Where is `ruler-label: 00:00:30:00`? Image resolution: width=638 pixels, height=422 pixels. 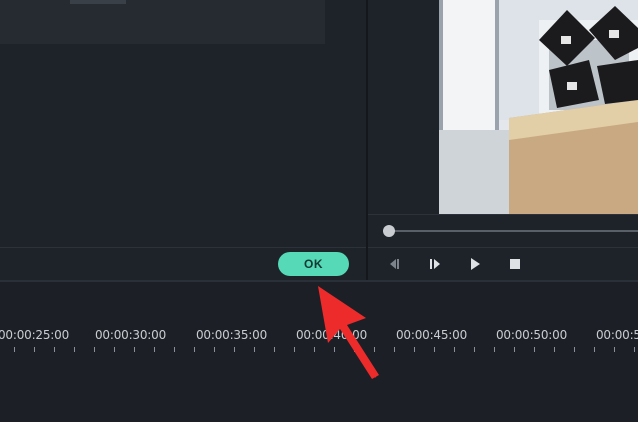
ruler-label: 00:00:30:00 is located at coordinates (131, 335).